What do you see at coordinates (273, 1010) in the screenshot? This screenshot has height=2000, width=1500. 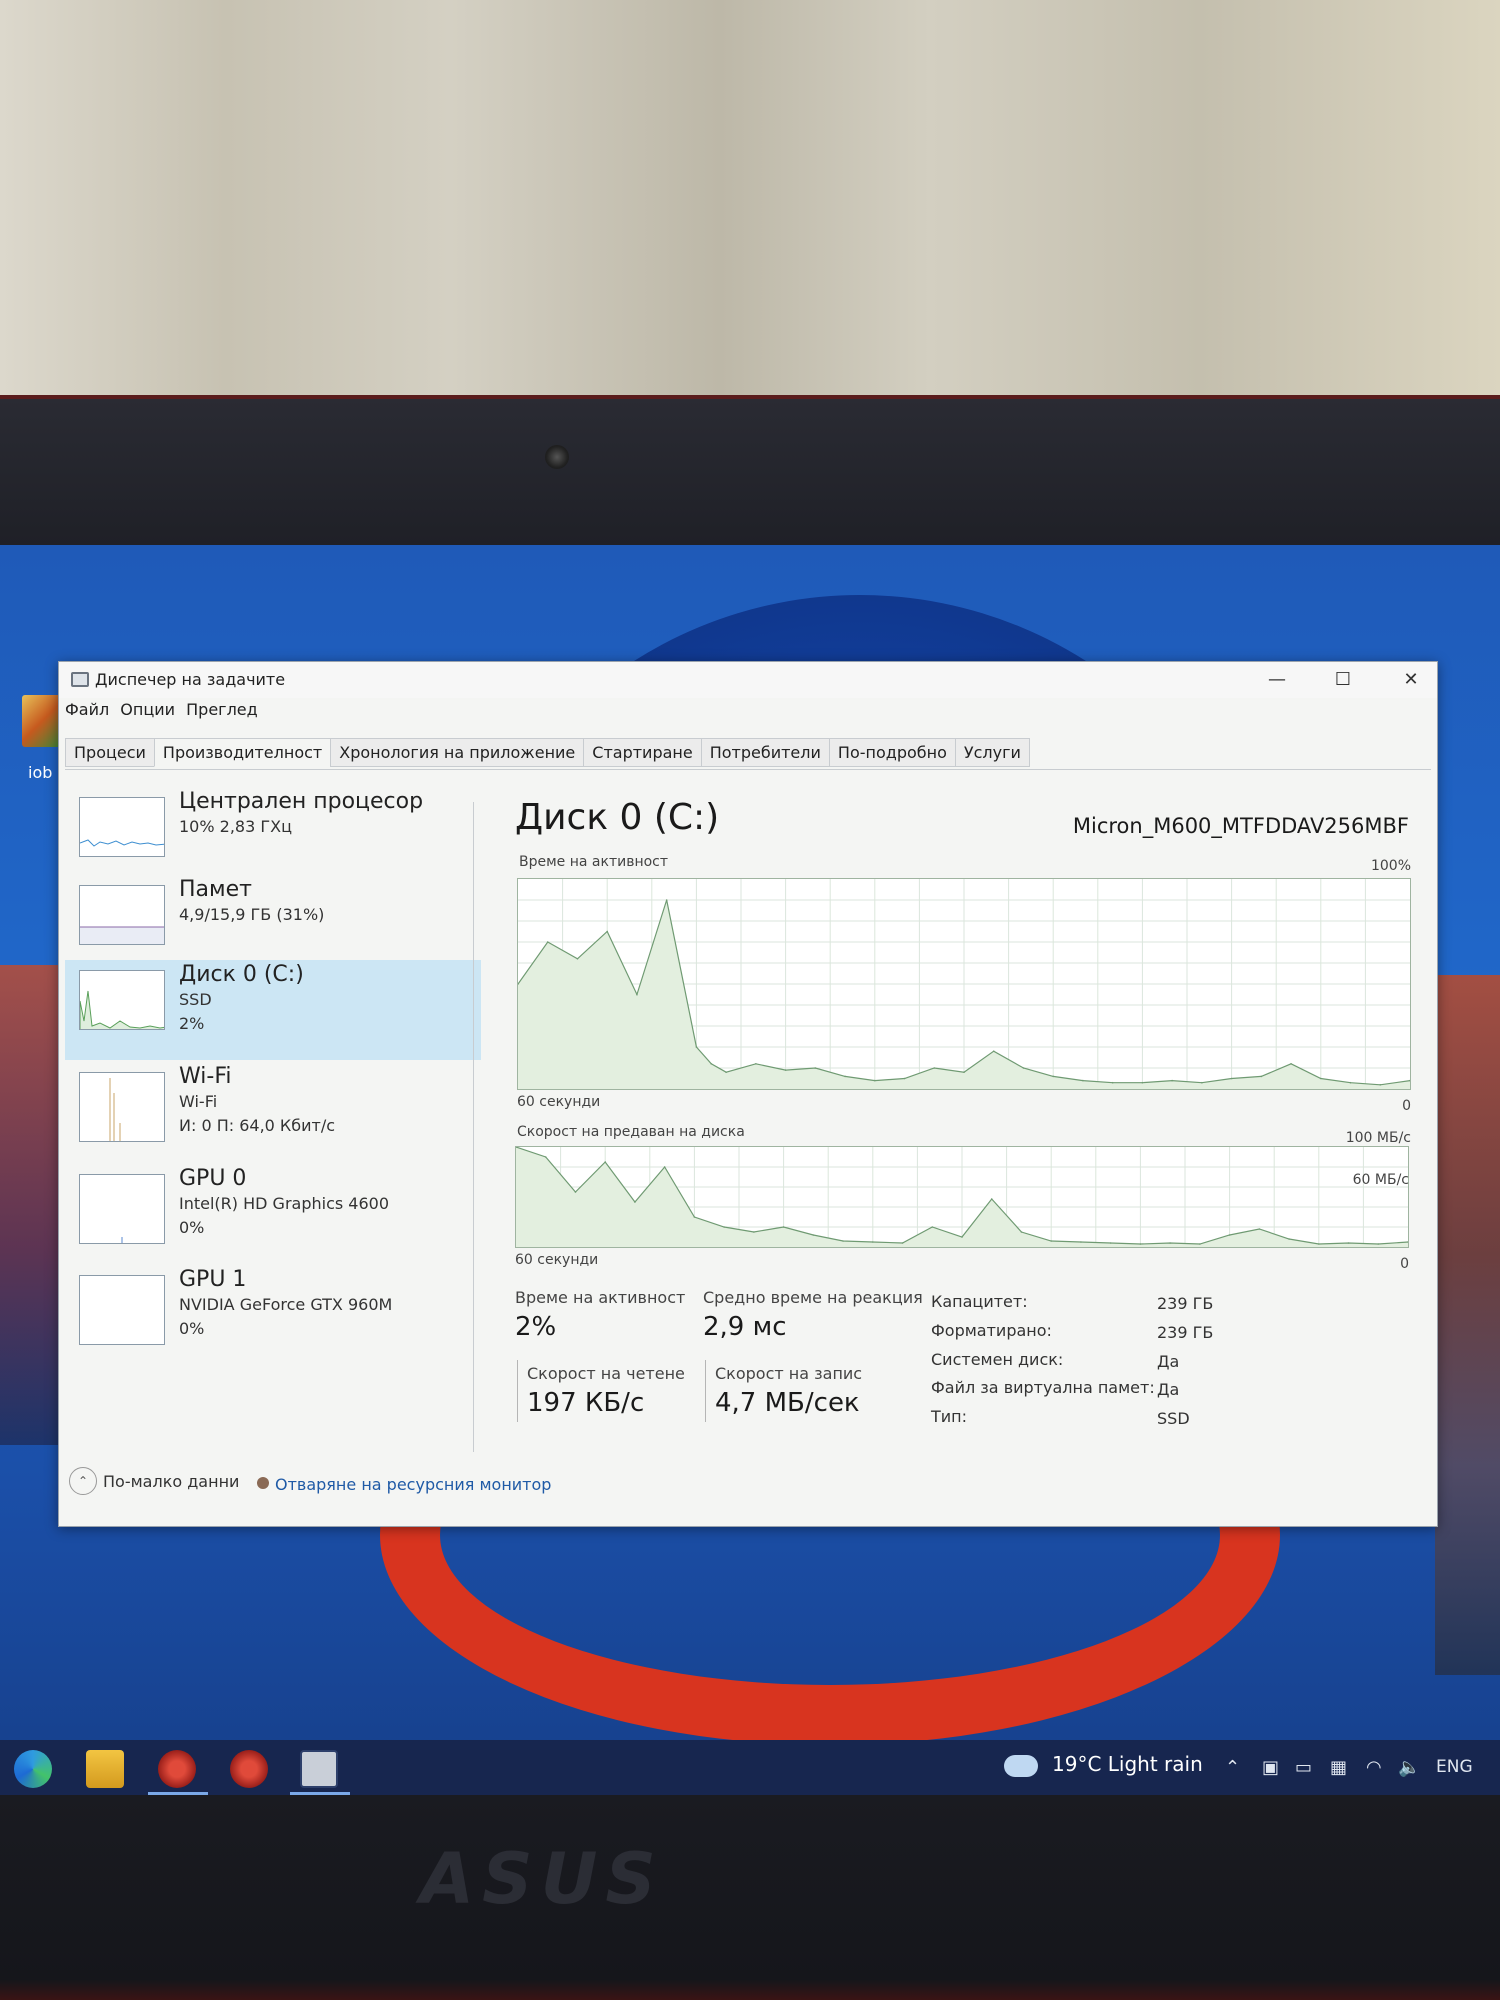 I see `sidebar-item-disk: Диск 0 (C:) SSD 2%` at bounding box center [273, 1010].